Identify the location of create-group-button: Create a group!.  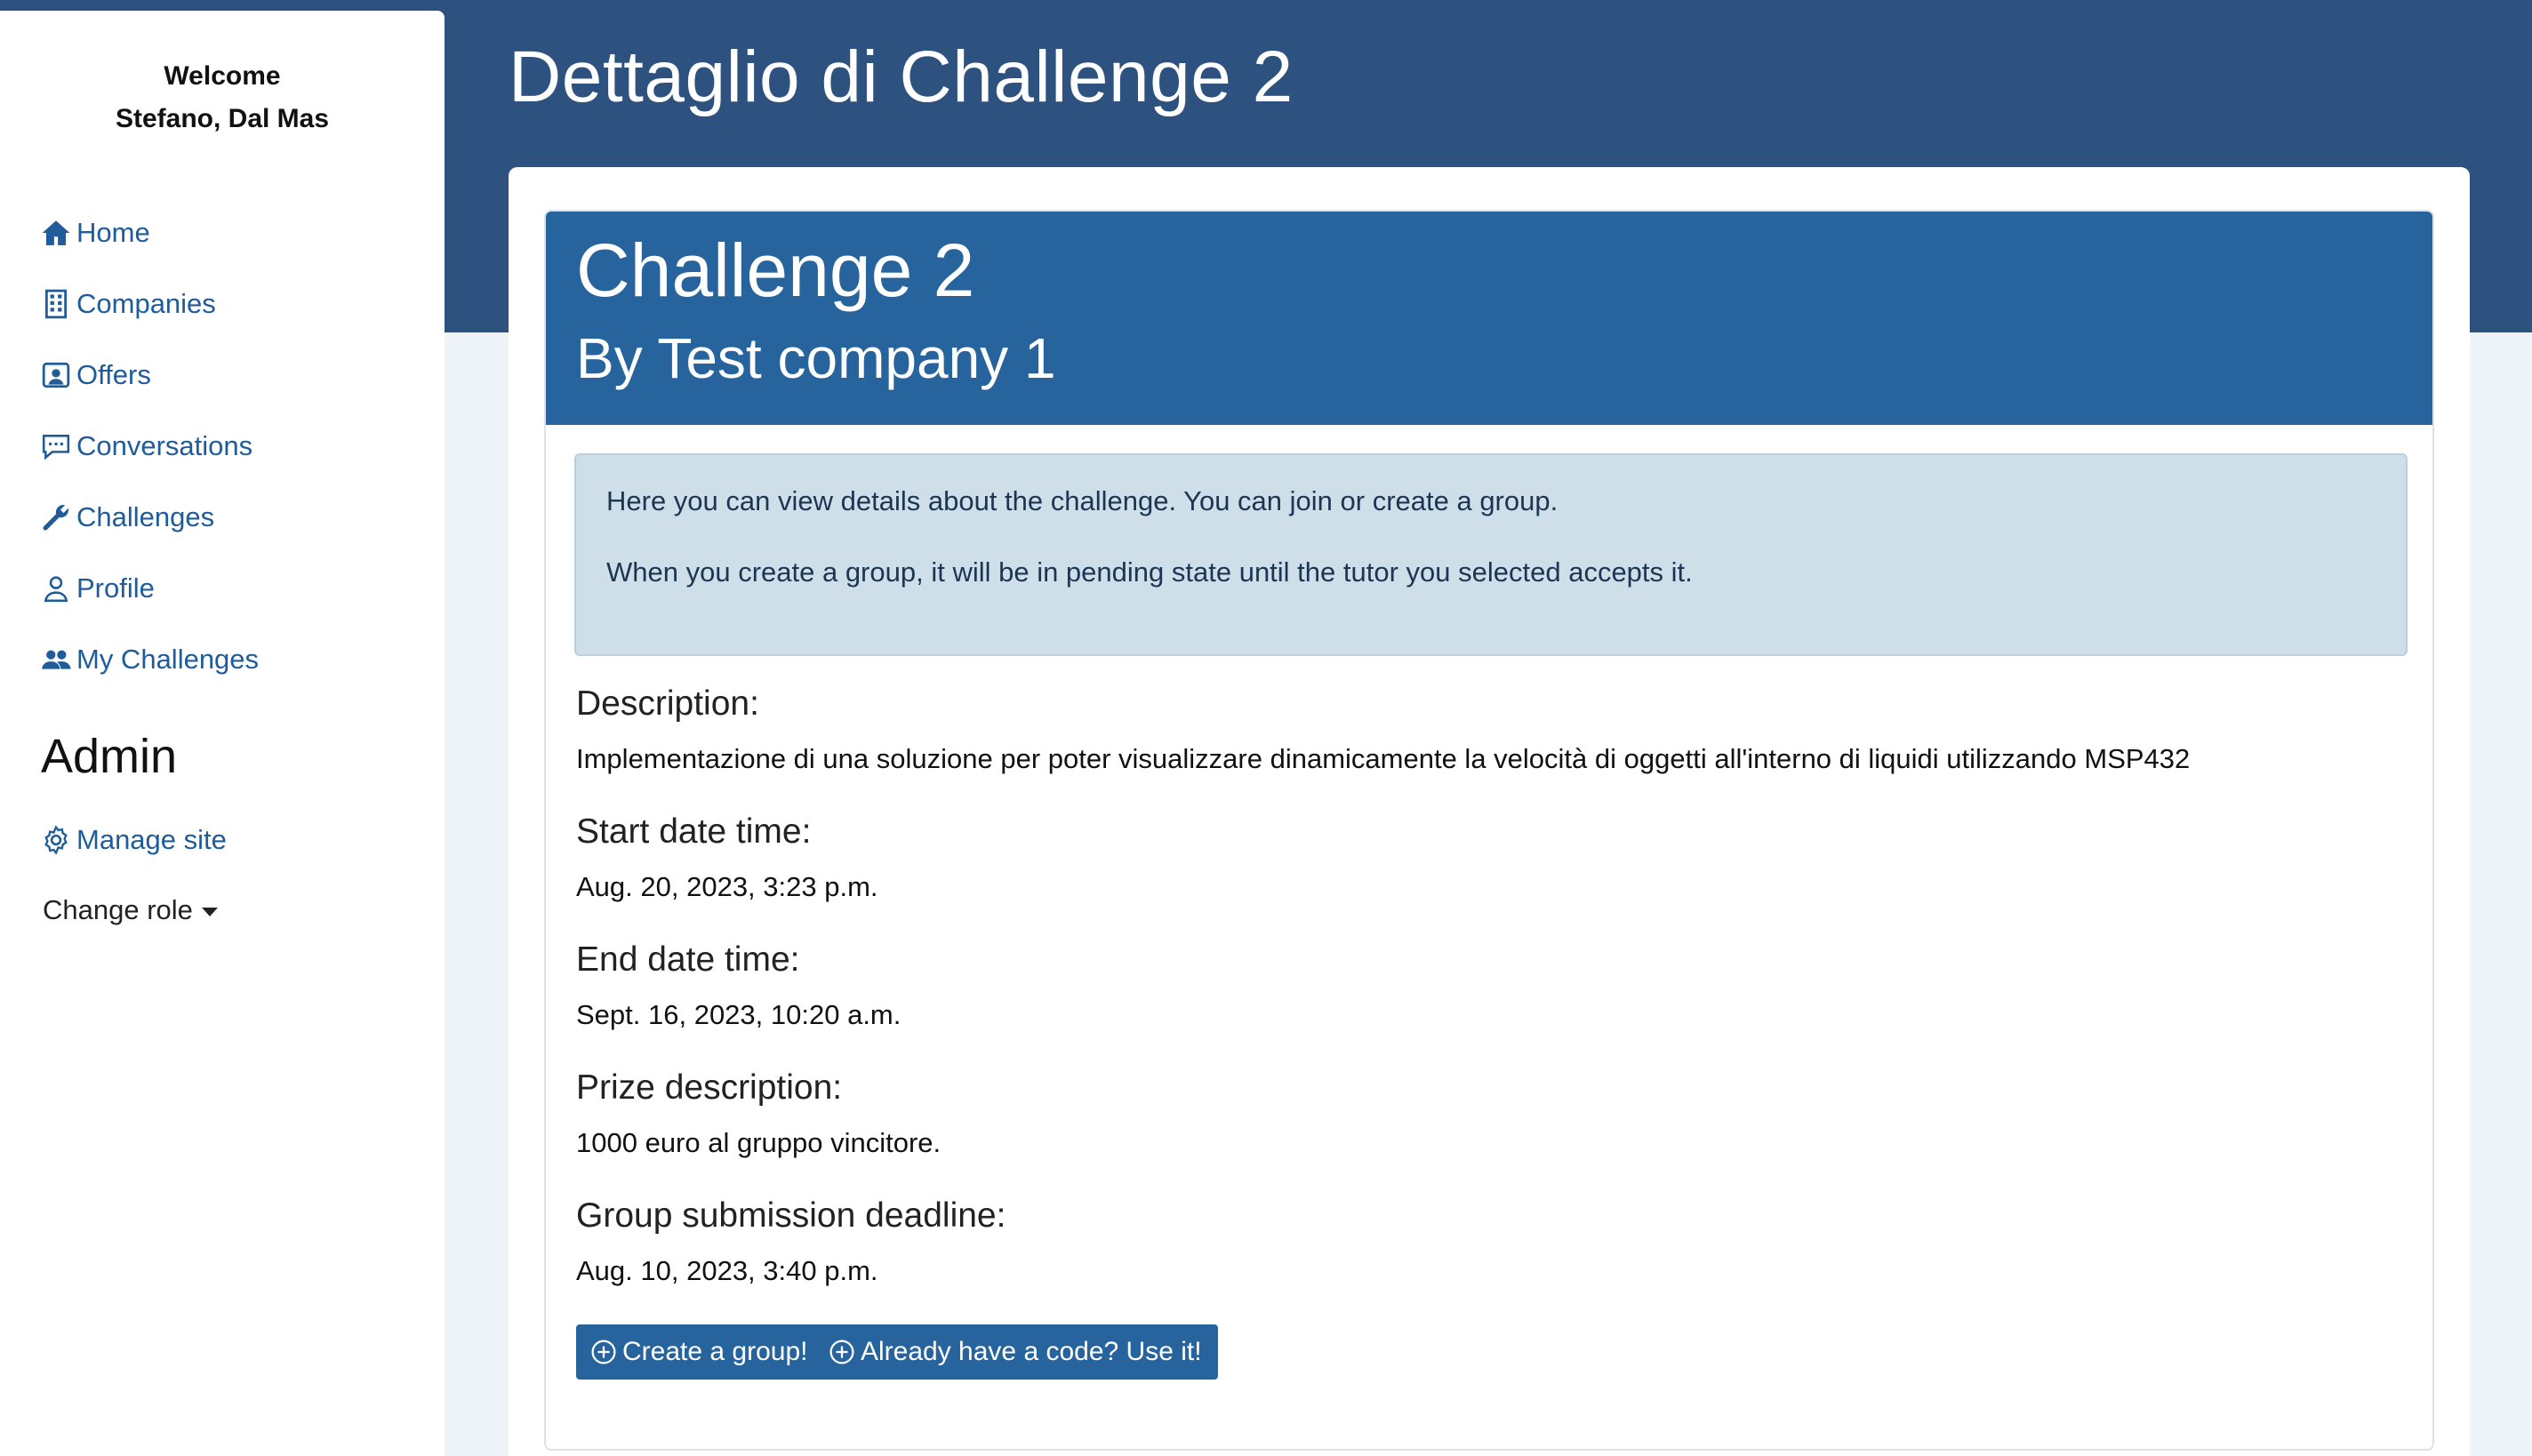
(700, 1352).